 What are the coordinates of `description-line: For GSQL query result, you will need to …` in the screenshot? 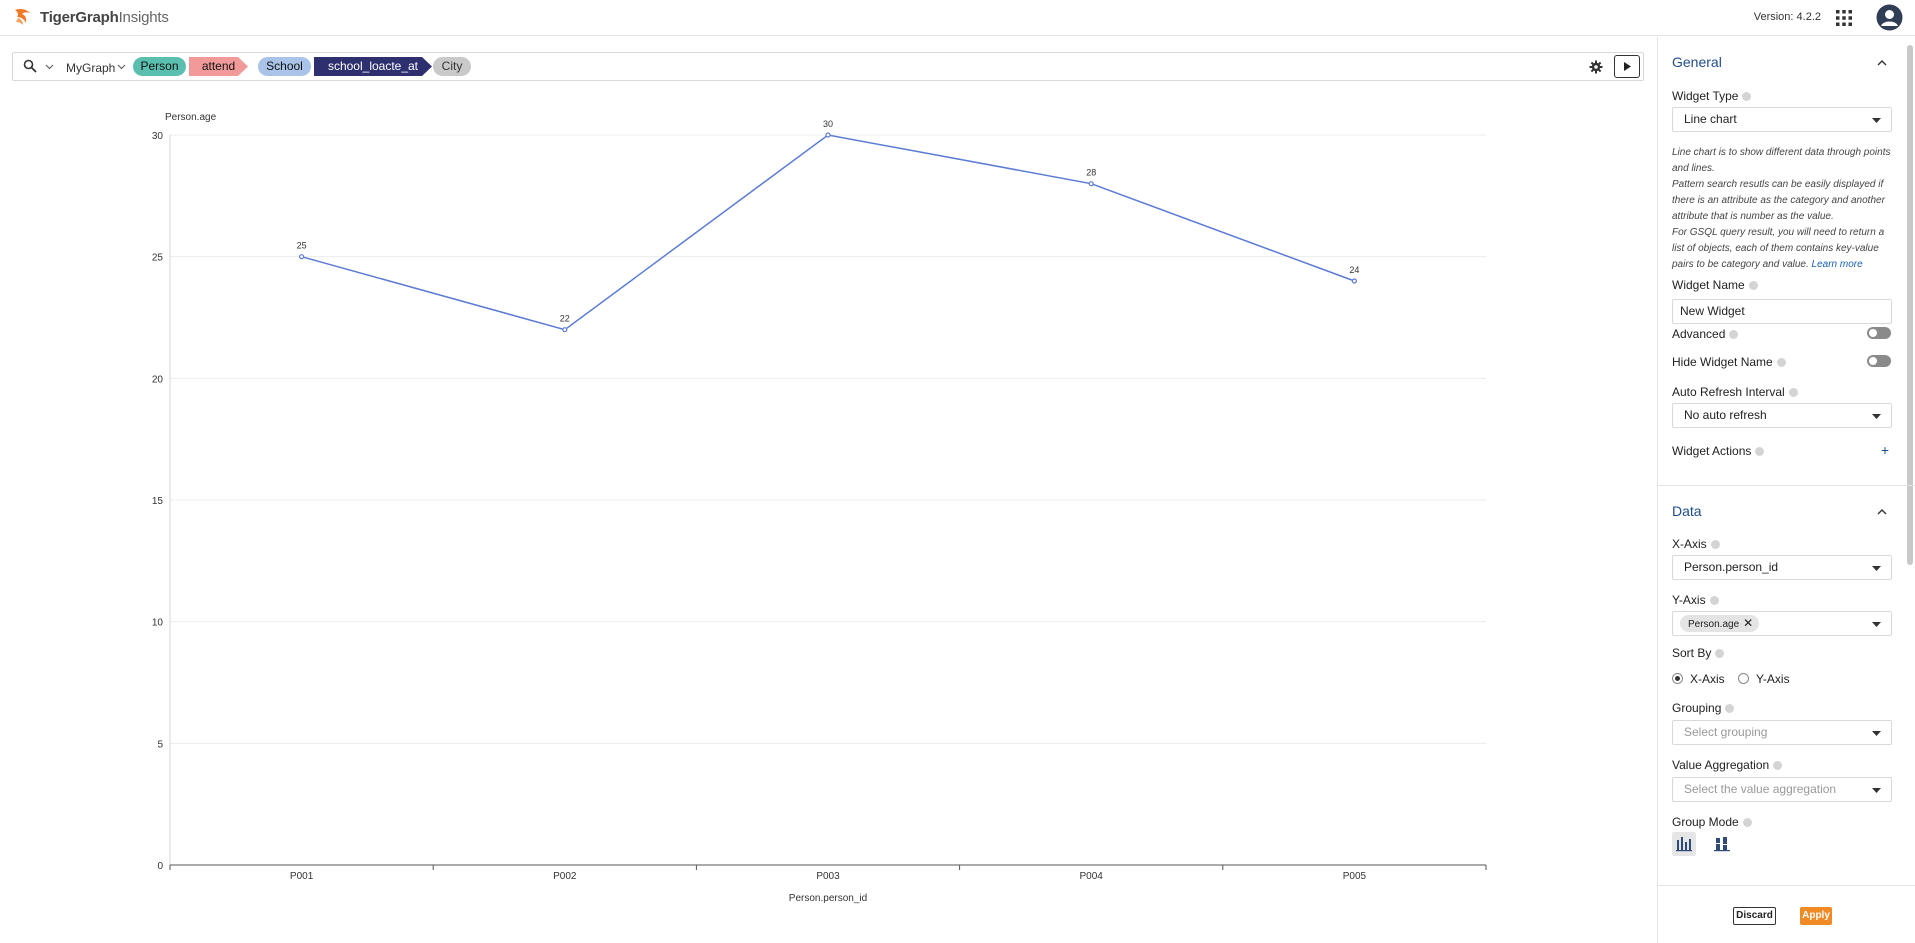 It's located at (1778, 248).